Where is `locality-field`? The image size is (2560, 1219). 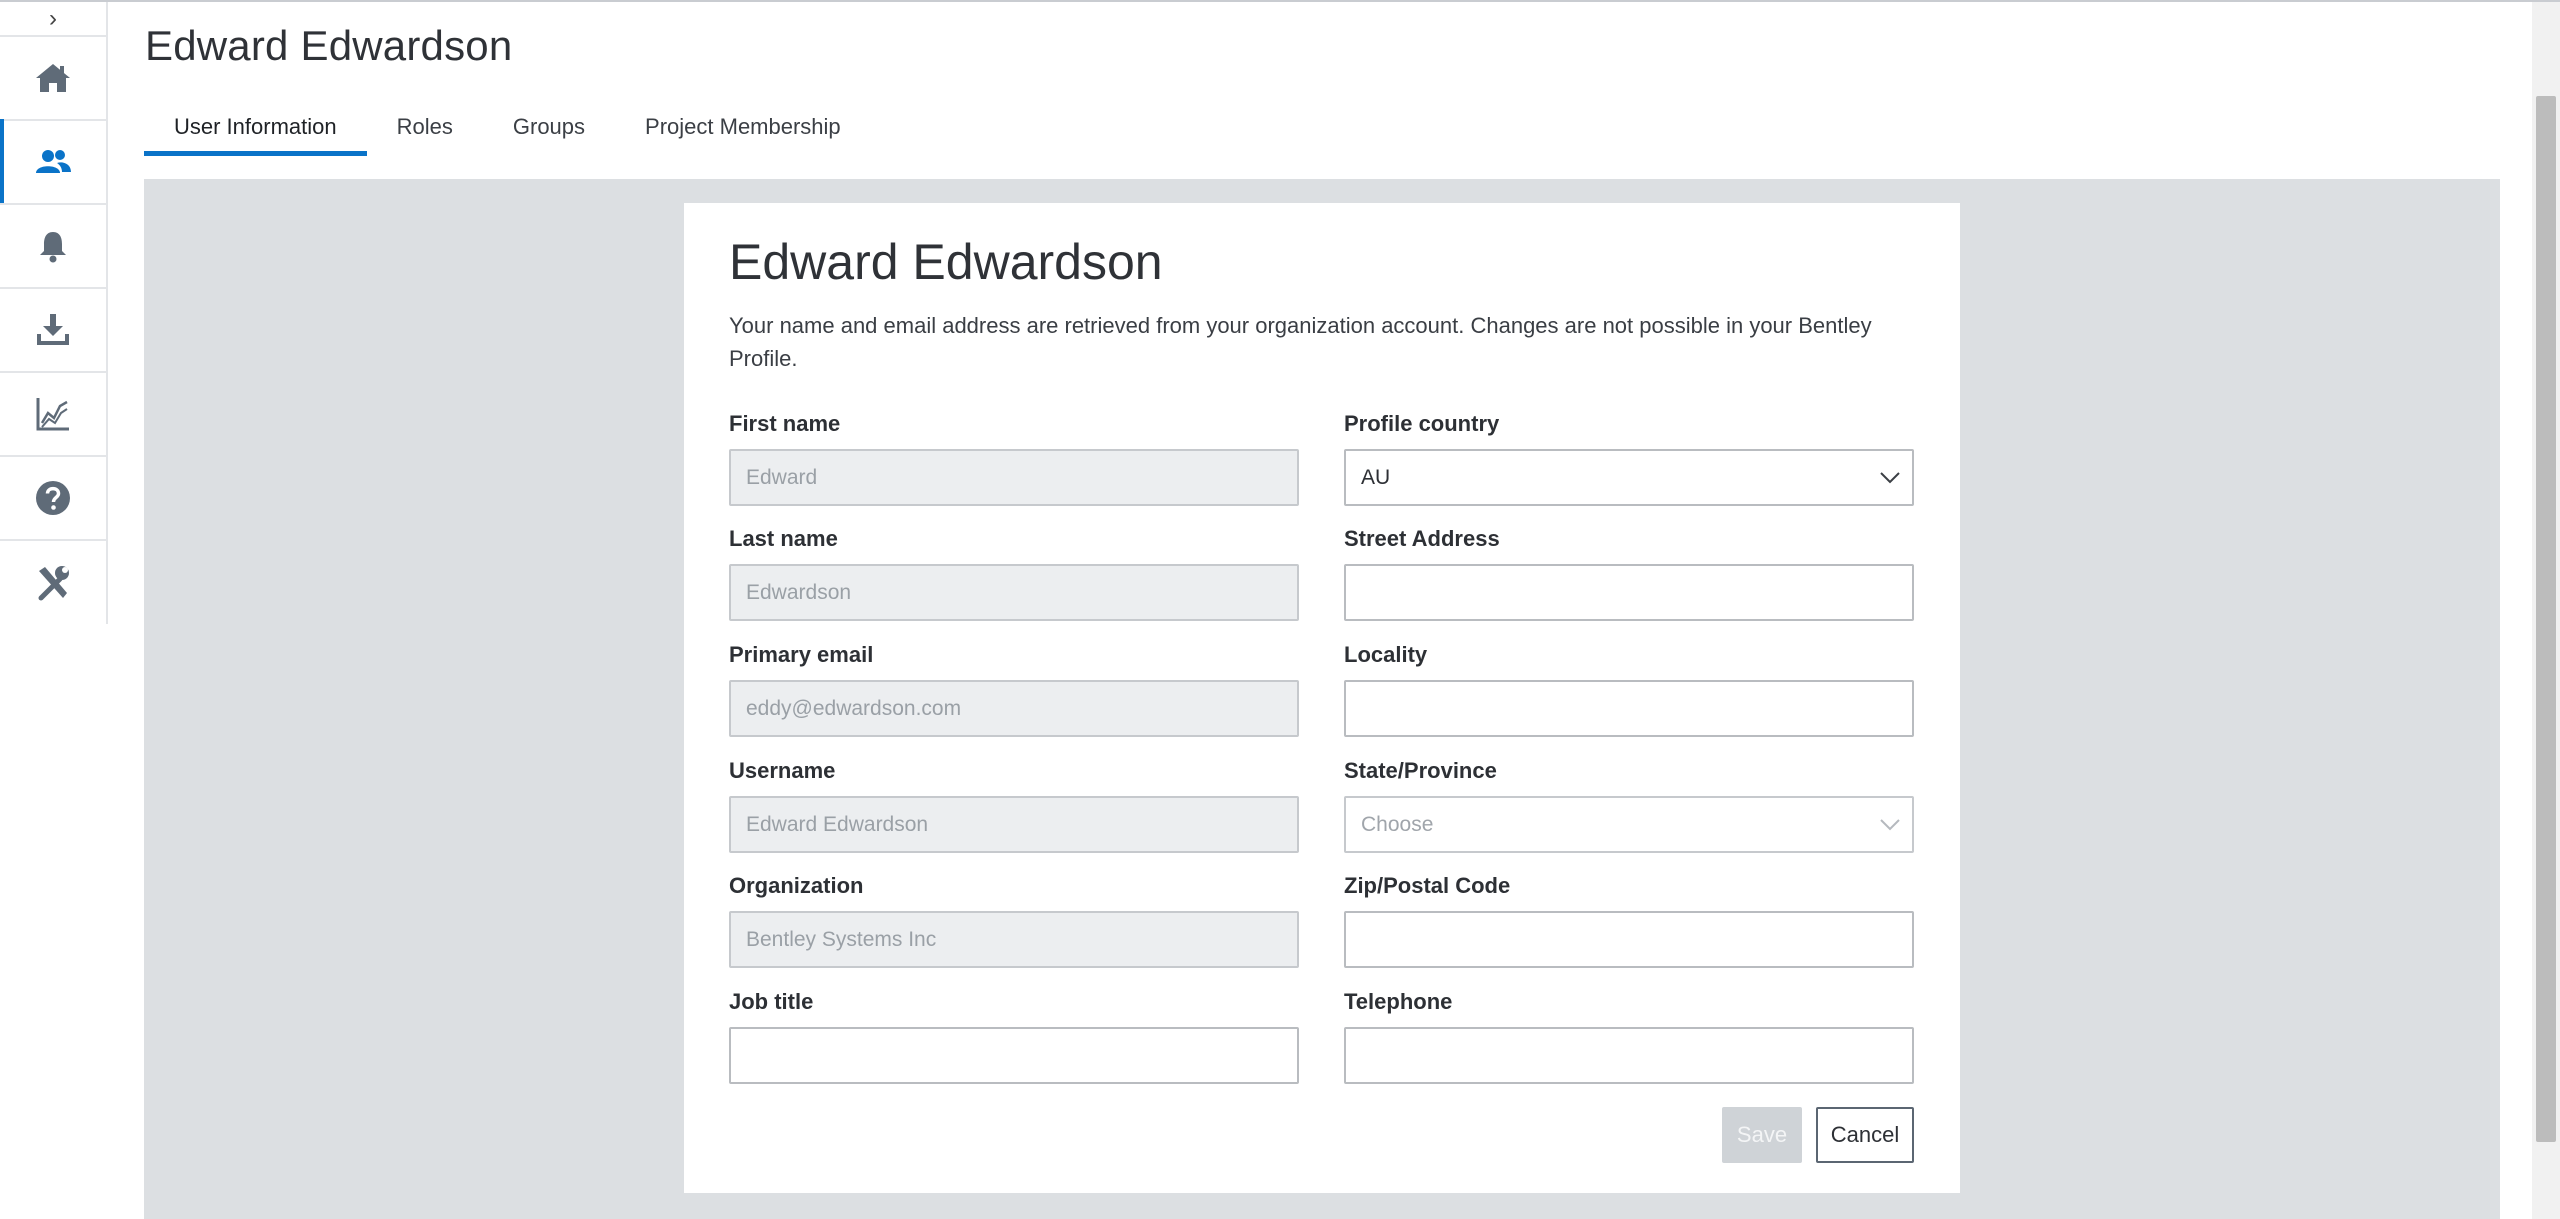 locality-field is located at coordinates (1629, 708).